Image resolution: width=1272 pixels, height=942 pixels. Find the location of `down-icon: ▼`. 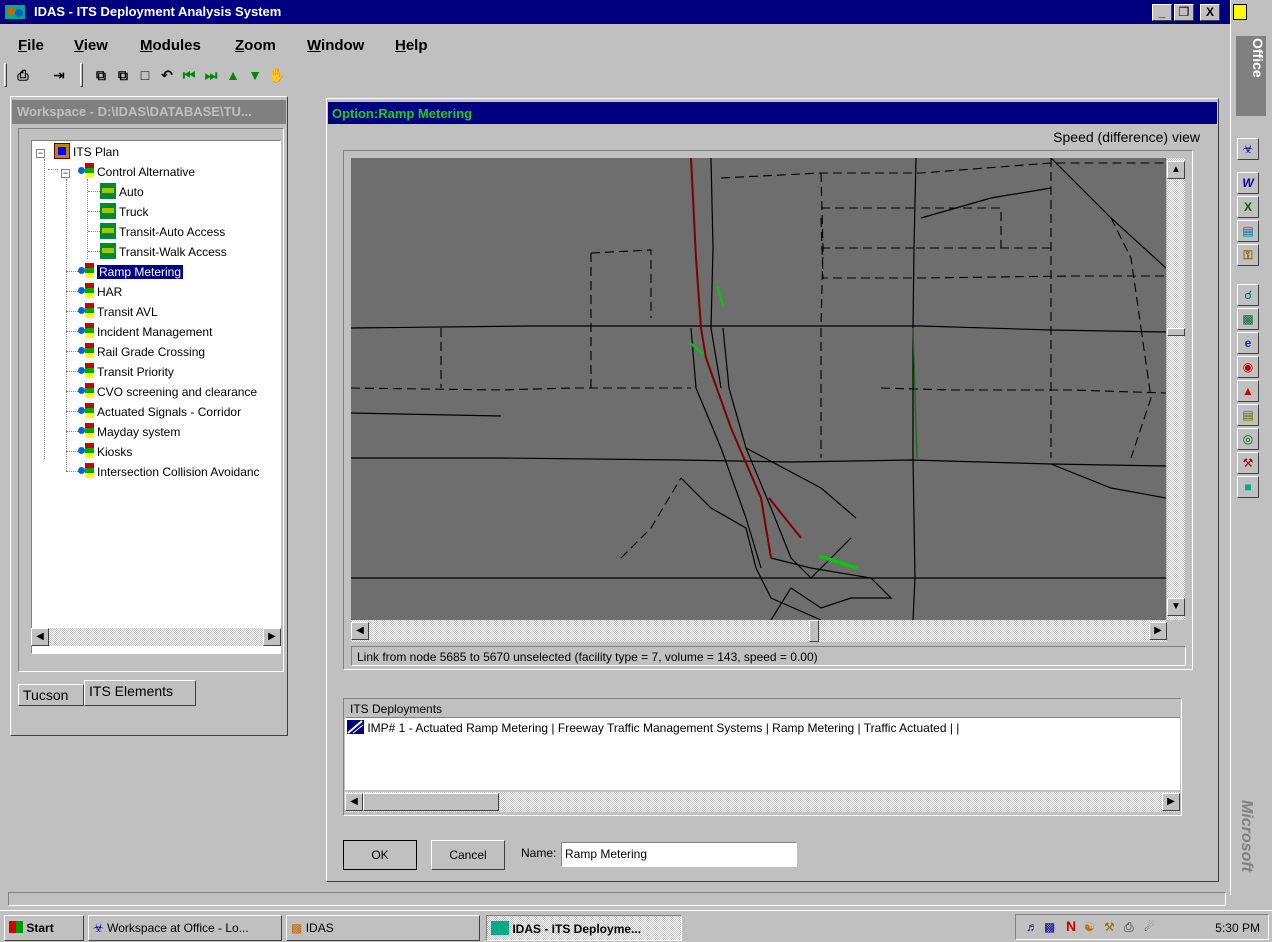

down-icon: ▼ is located at coordinates (255, 75).